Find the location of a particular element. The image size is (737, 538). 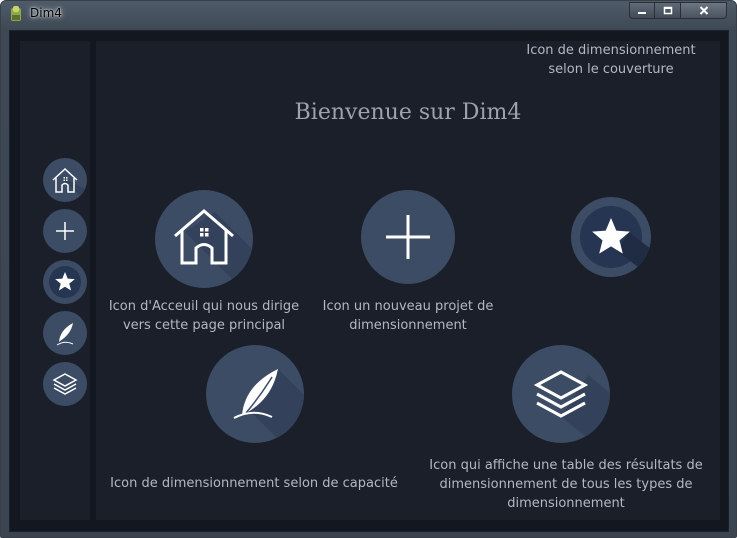

home-card-button is located at coordinates (204, 239).